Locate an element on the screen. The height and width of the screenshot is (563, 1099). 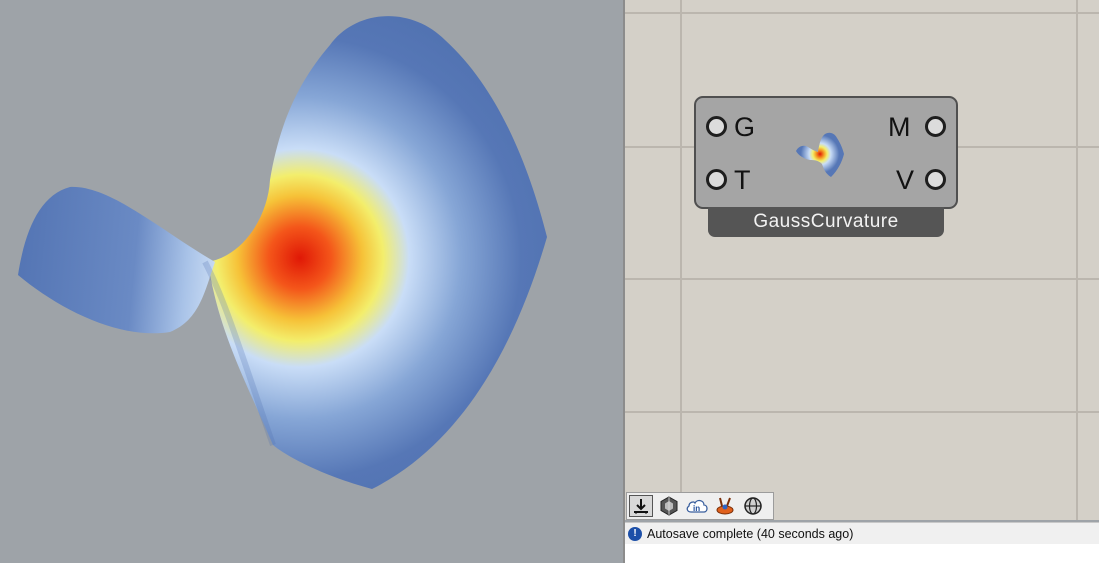
sphere-icon is located at coordinates (753, 506).